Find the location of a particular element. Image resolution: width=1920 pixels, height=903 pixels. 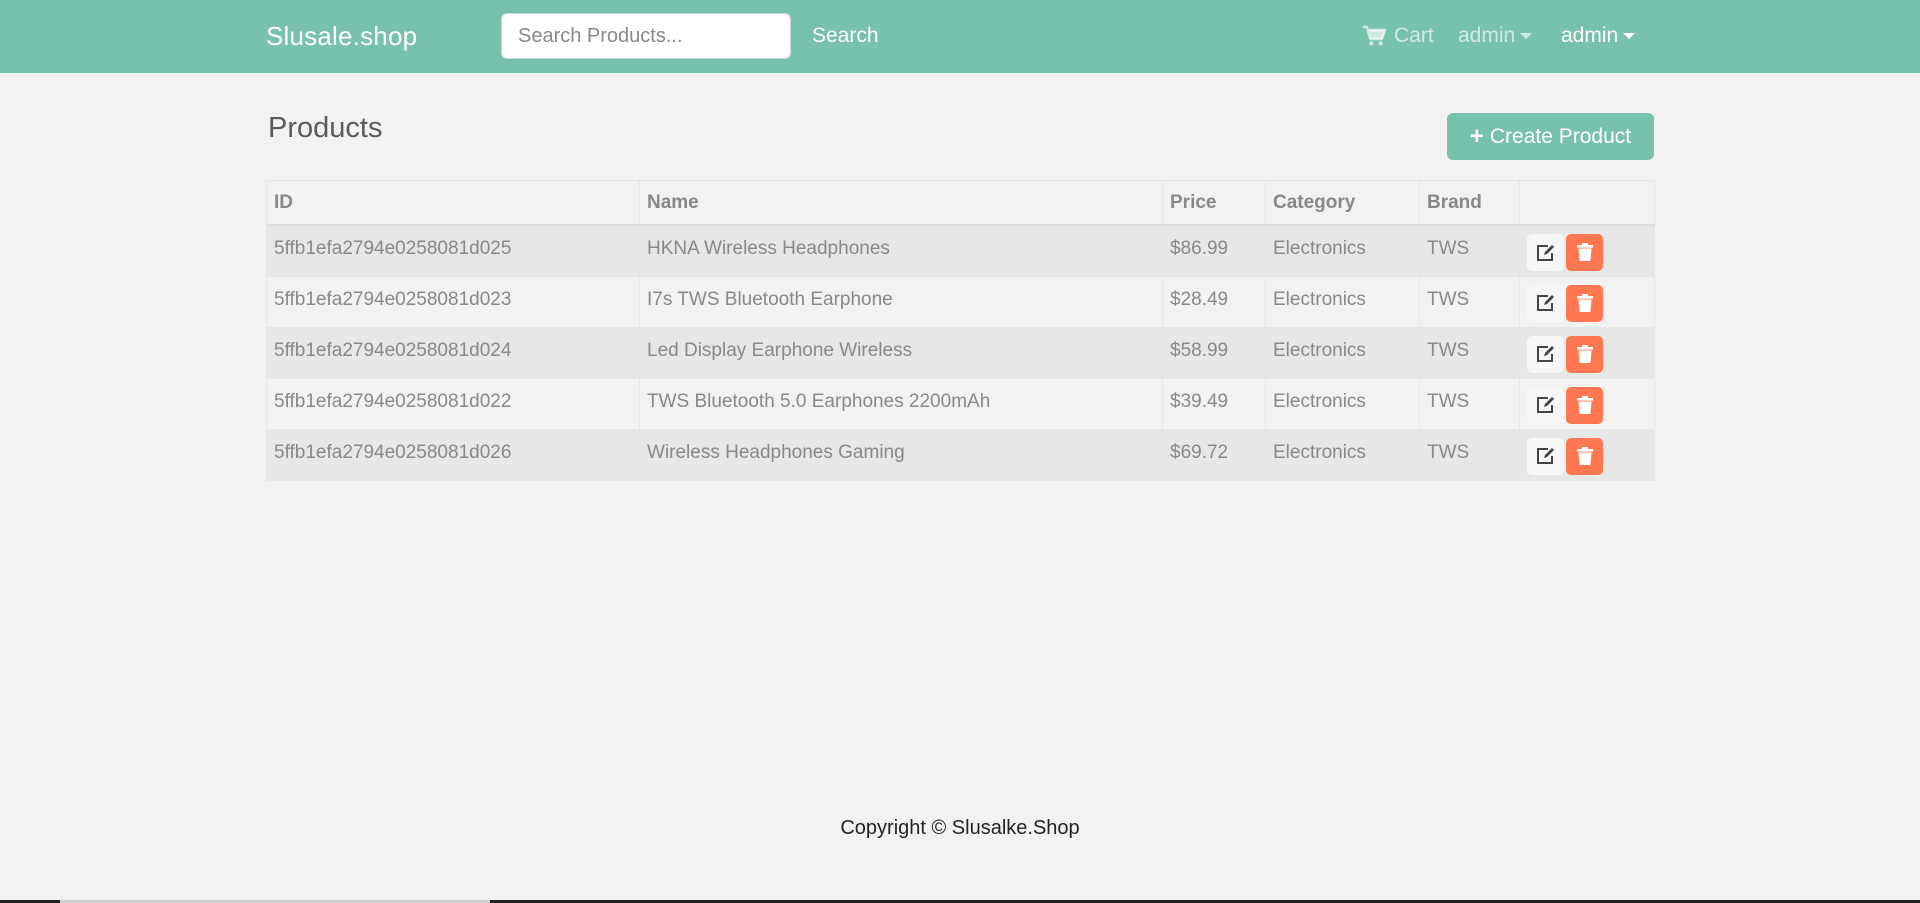

admin-dropdown-menu: admin is located at coordinates (1598, 36).